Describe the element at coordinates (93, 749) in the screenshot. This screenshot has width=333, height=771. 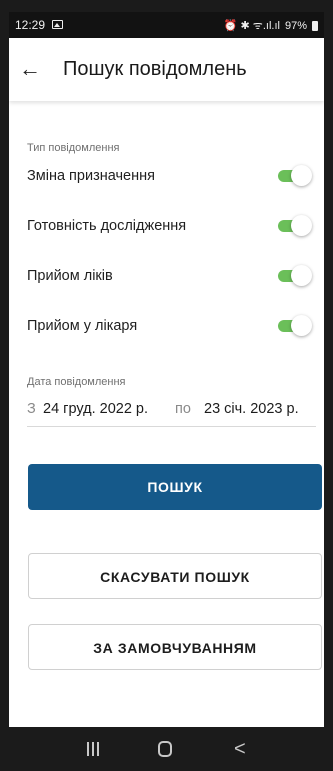
I see `recents-icon` at that location.